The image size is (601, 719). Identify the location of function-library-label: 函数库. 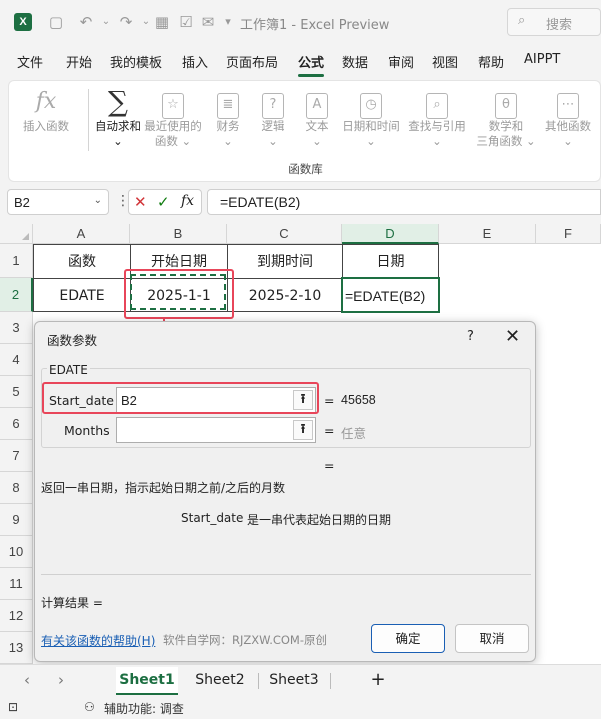
(305, 169).